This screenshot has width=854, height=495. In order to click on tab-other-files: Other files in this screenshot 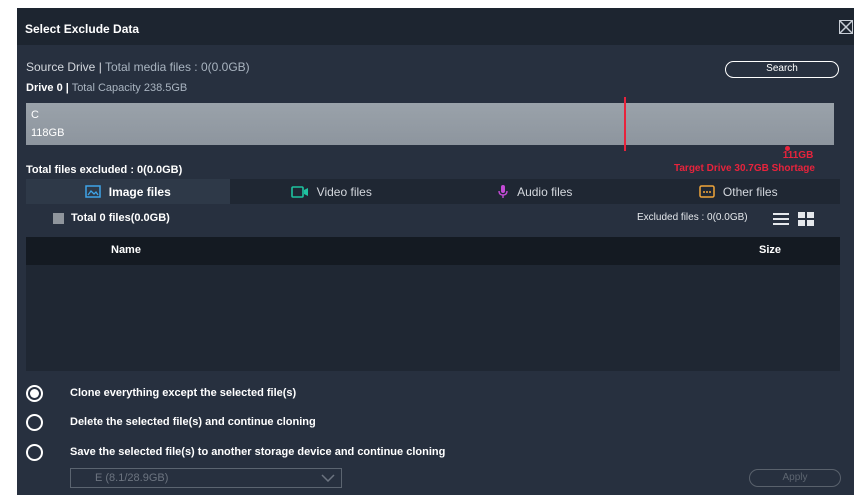, I will do `click(738, 191)`.